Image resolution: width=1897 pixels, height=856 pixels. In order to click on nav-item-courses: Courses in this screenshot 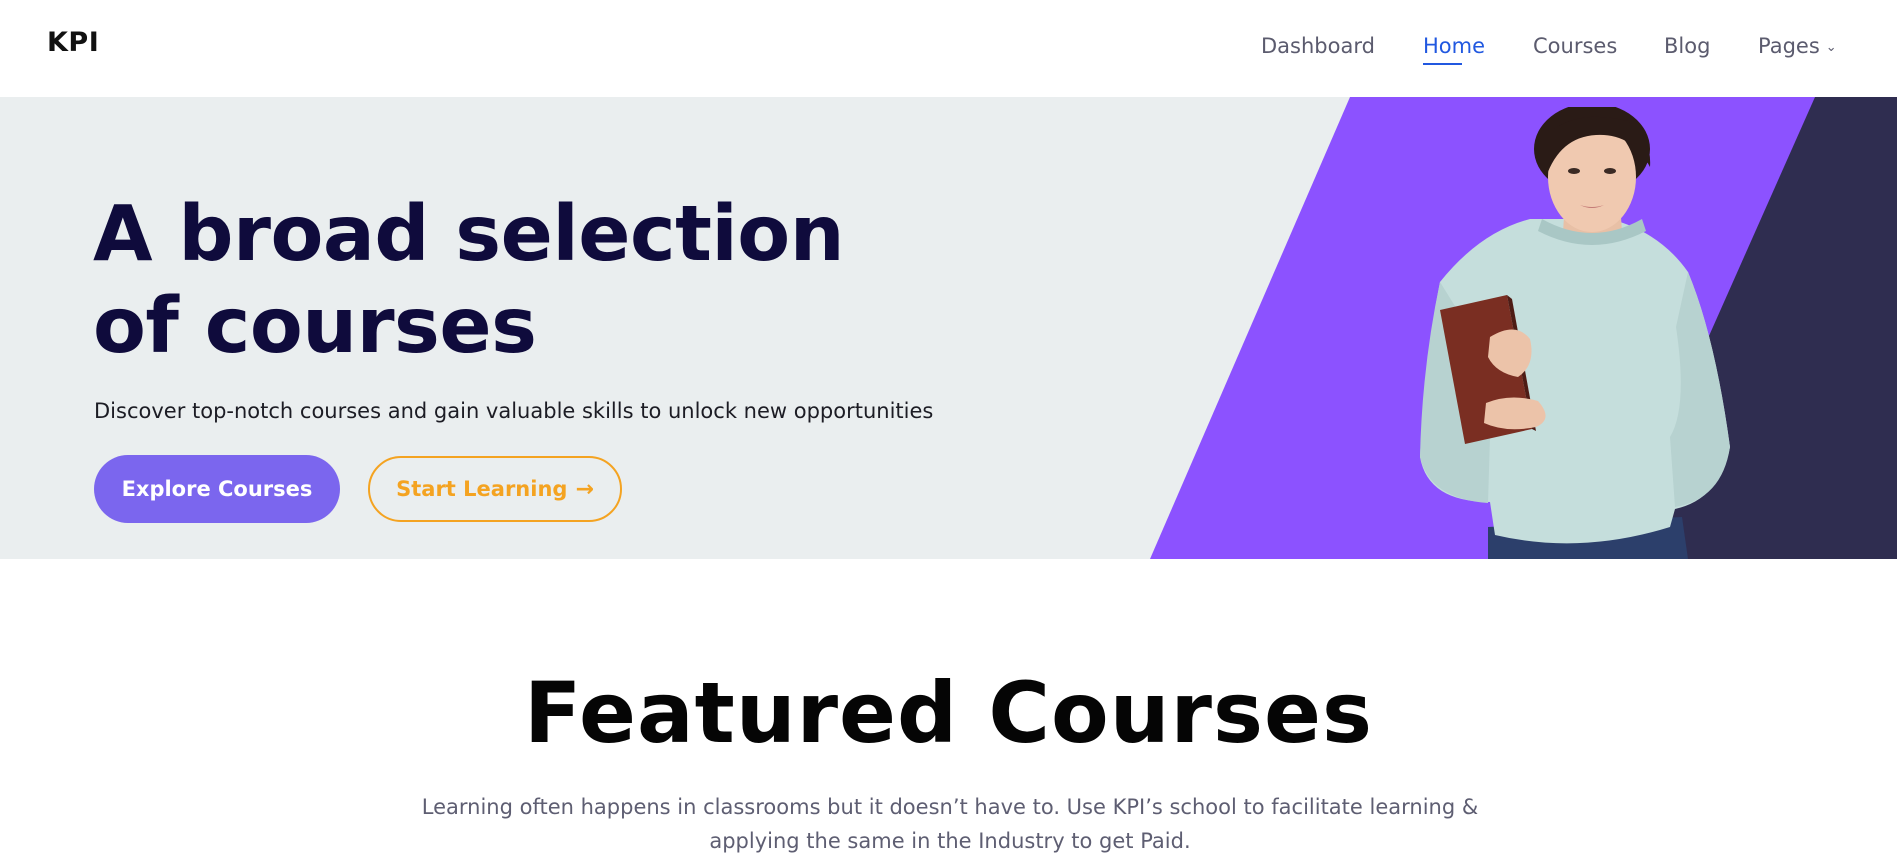, I will do `click(1575, 46)`.